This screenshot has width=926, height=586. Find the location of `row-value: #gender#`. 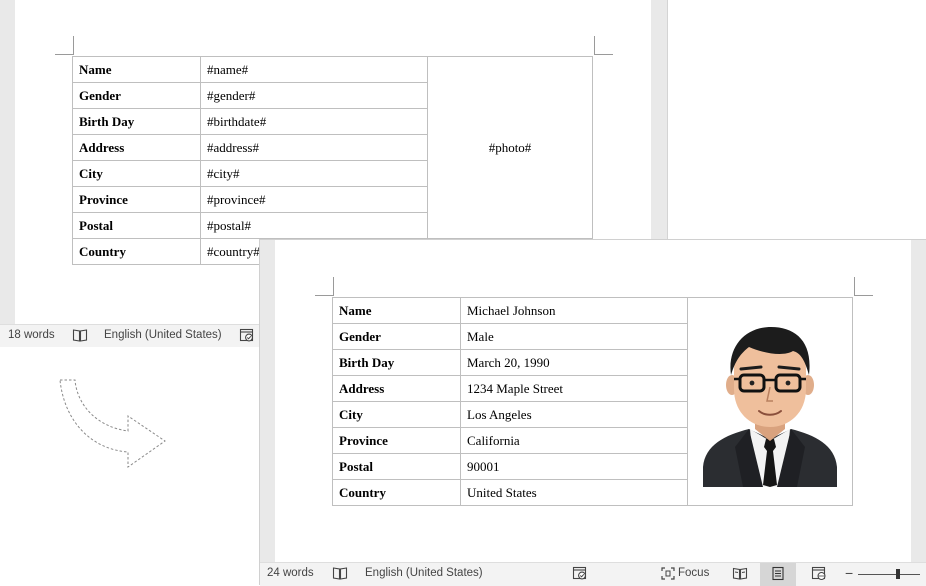

row-value: #gender# is located at coordinates (314, 95).